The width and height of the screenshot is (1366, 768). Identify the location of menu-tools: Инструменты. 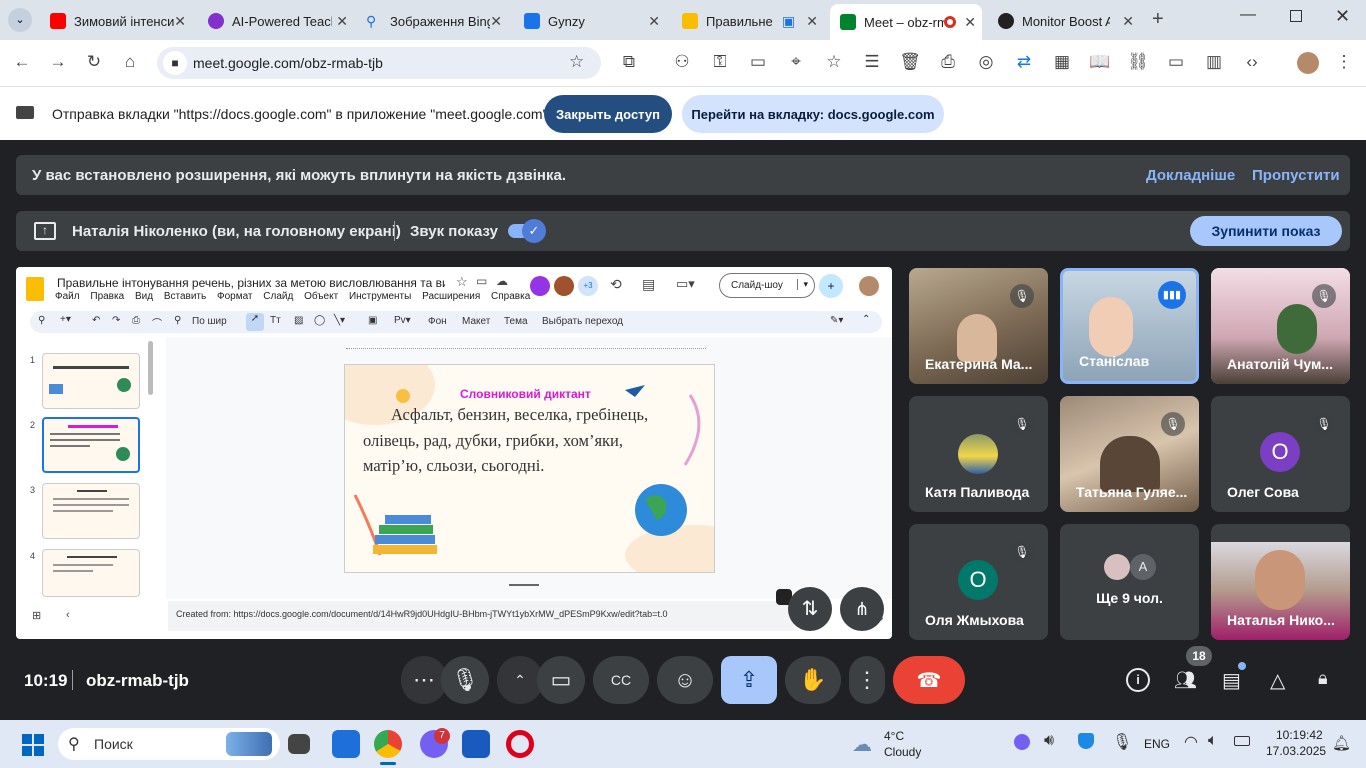
(380, 296).